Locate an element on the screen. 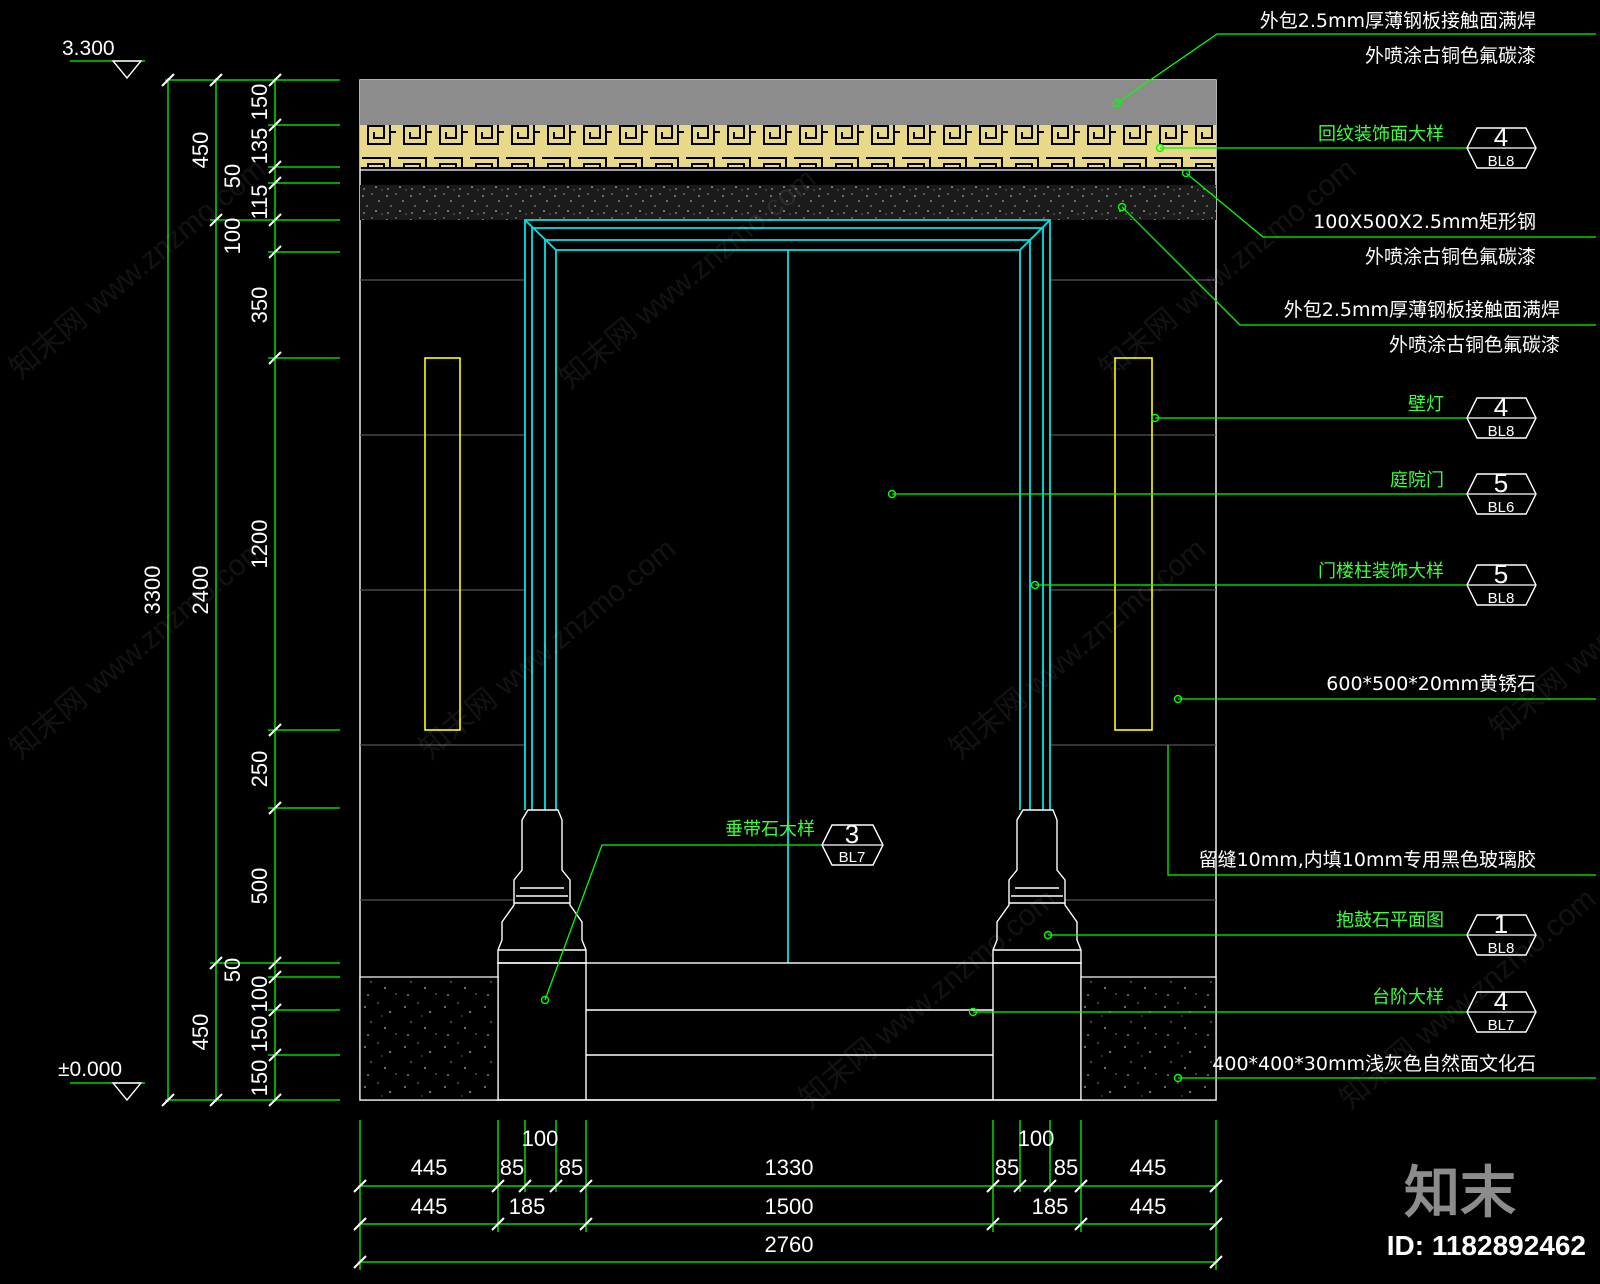 The image size is (1600, 1284). level-top-label: 3.300 is located at coordinates (88, 48).